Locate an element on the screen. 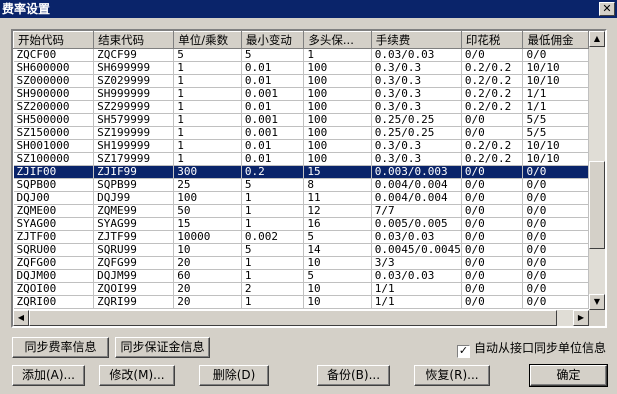 This screenshot has width=617, height=394. scroll-left-icon: ◀ is located at coordinates (21, 318).